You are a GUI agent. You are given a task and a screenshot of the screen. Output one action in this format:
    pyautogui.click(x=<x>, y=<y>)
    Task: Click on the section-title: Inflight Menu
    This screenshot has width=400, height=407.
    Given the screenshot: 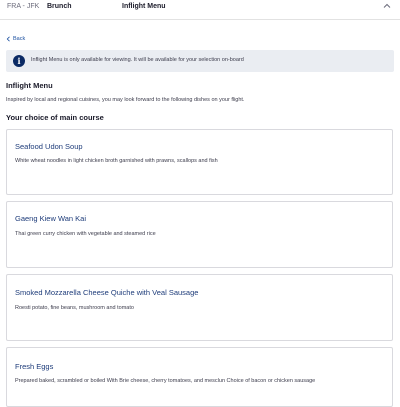 What is the action you would take?
    pyautogui.click(x=29, y=85)
    